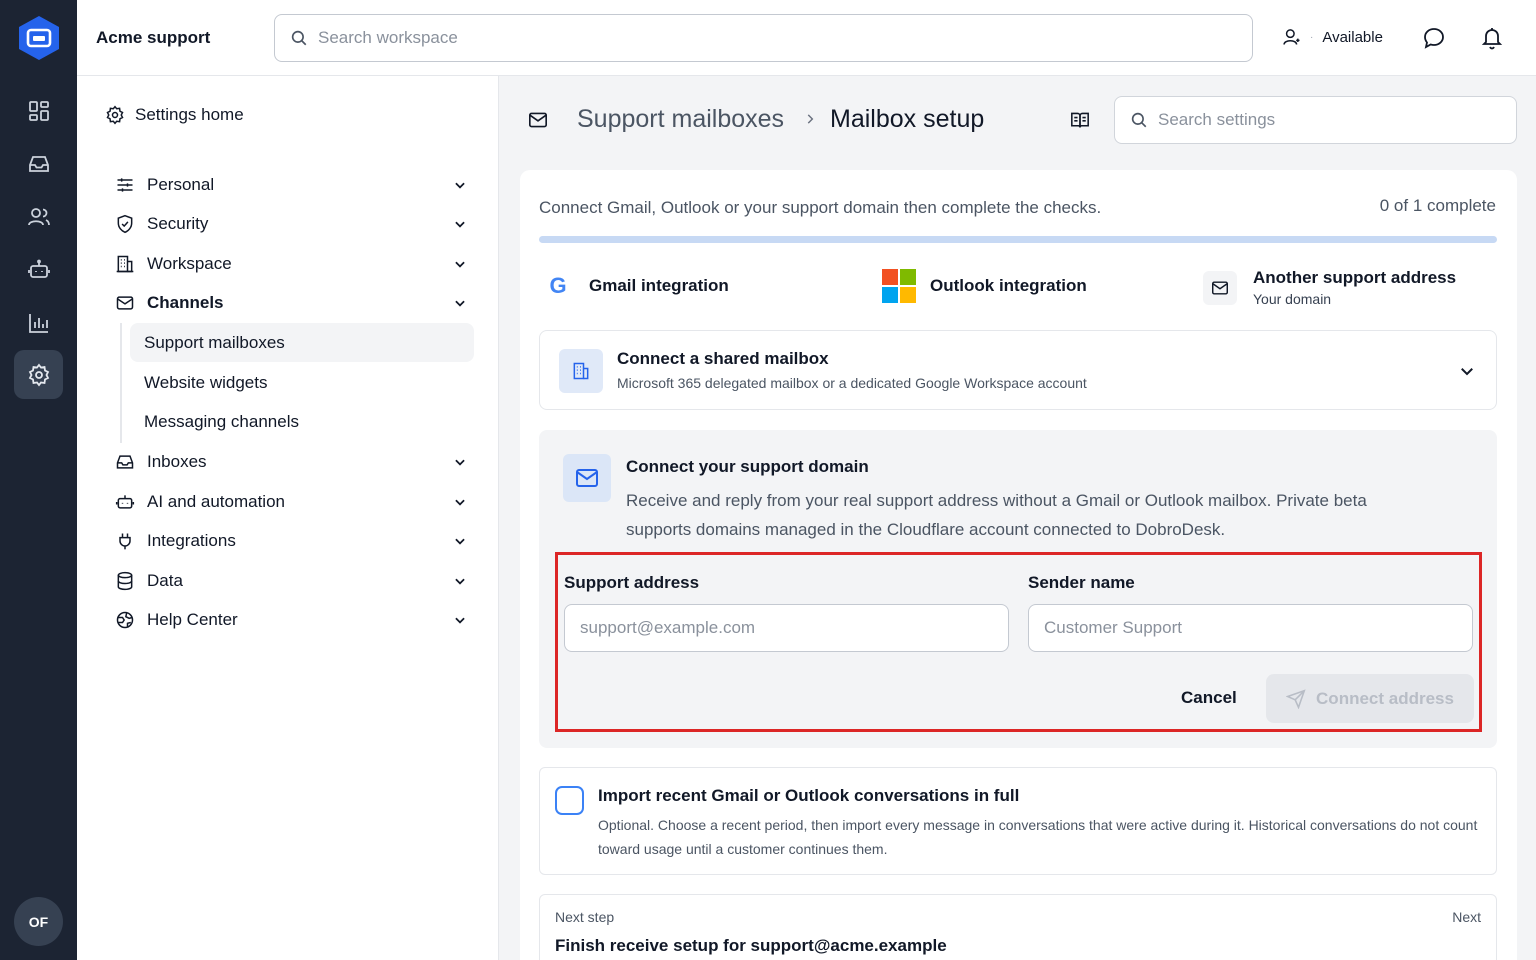 This screenshot has width=1536, height=960. What do you see at coordinates (125, 541) in the screenshot?
I see `plug-icon` at bounding box center [125, 541].